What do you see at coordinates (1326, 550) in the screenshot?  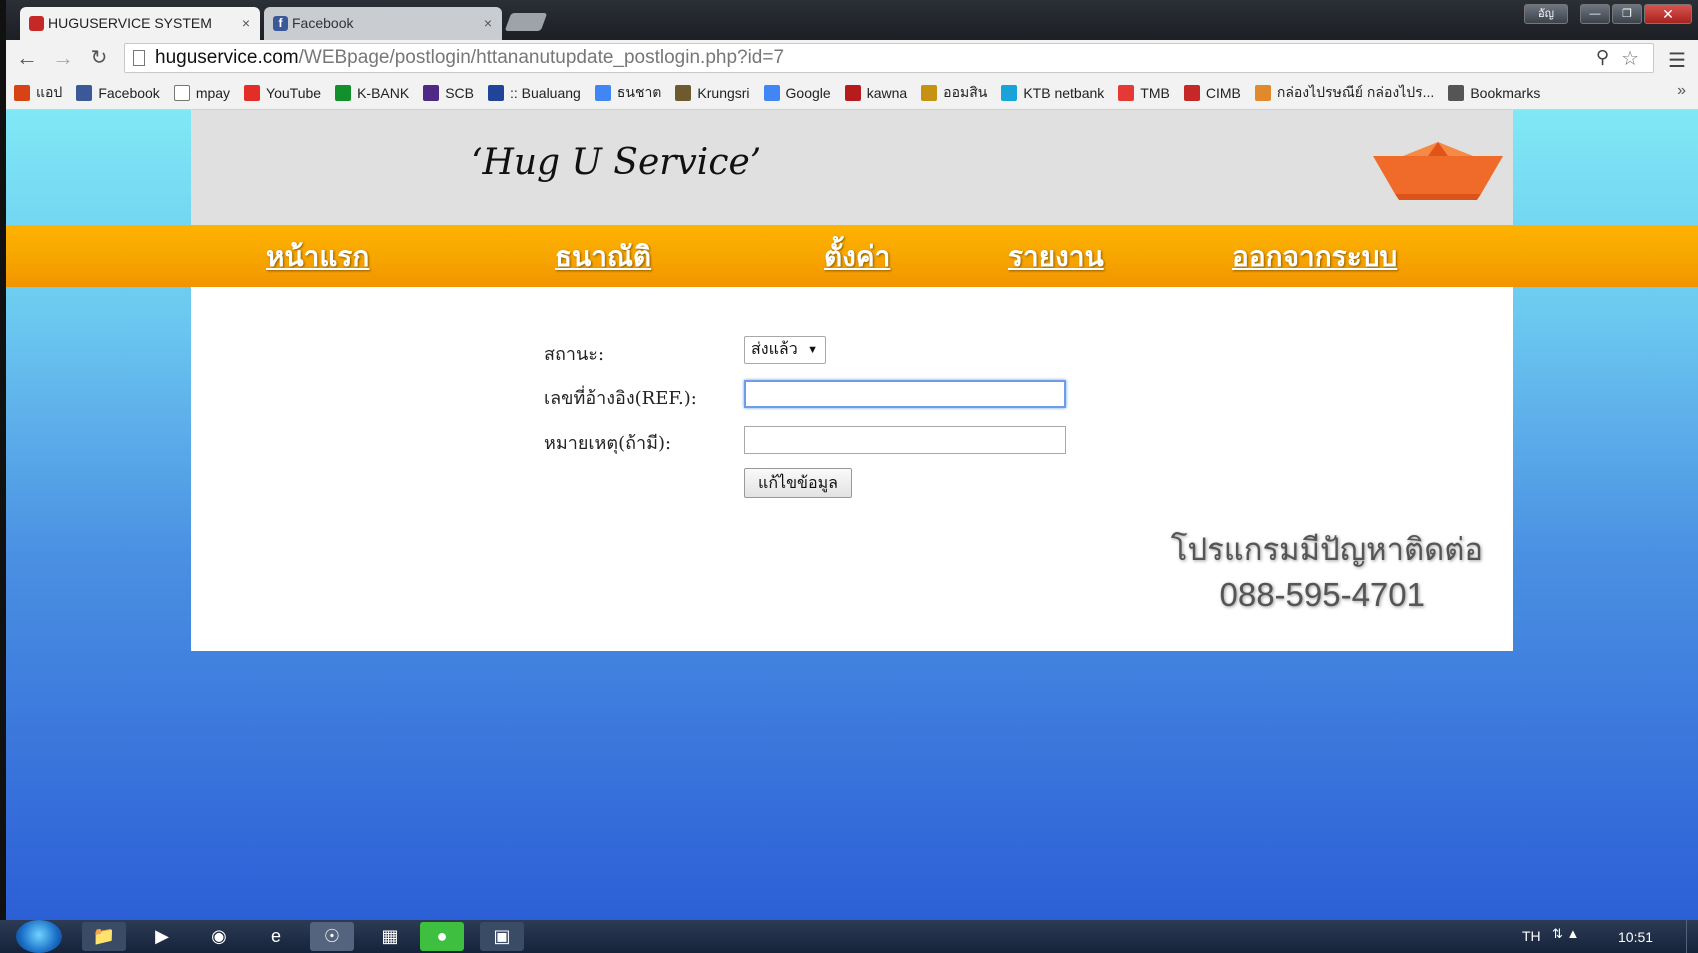 I see `help-text: โปรแกรมมีปัญหาติดต่อ` at bounding box center [1326, 550].